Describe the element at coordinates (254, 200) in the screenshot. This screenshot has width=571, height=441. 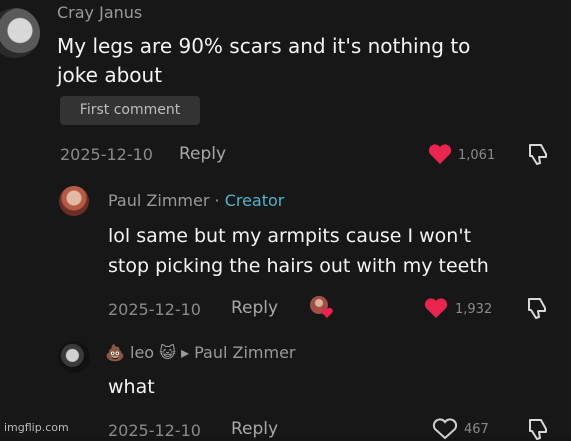
I see `creator-badge: Creator` at that location.